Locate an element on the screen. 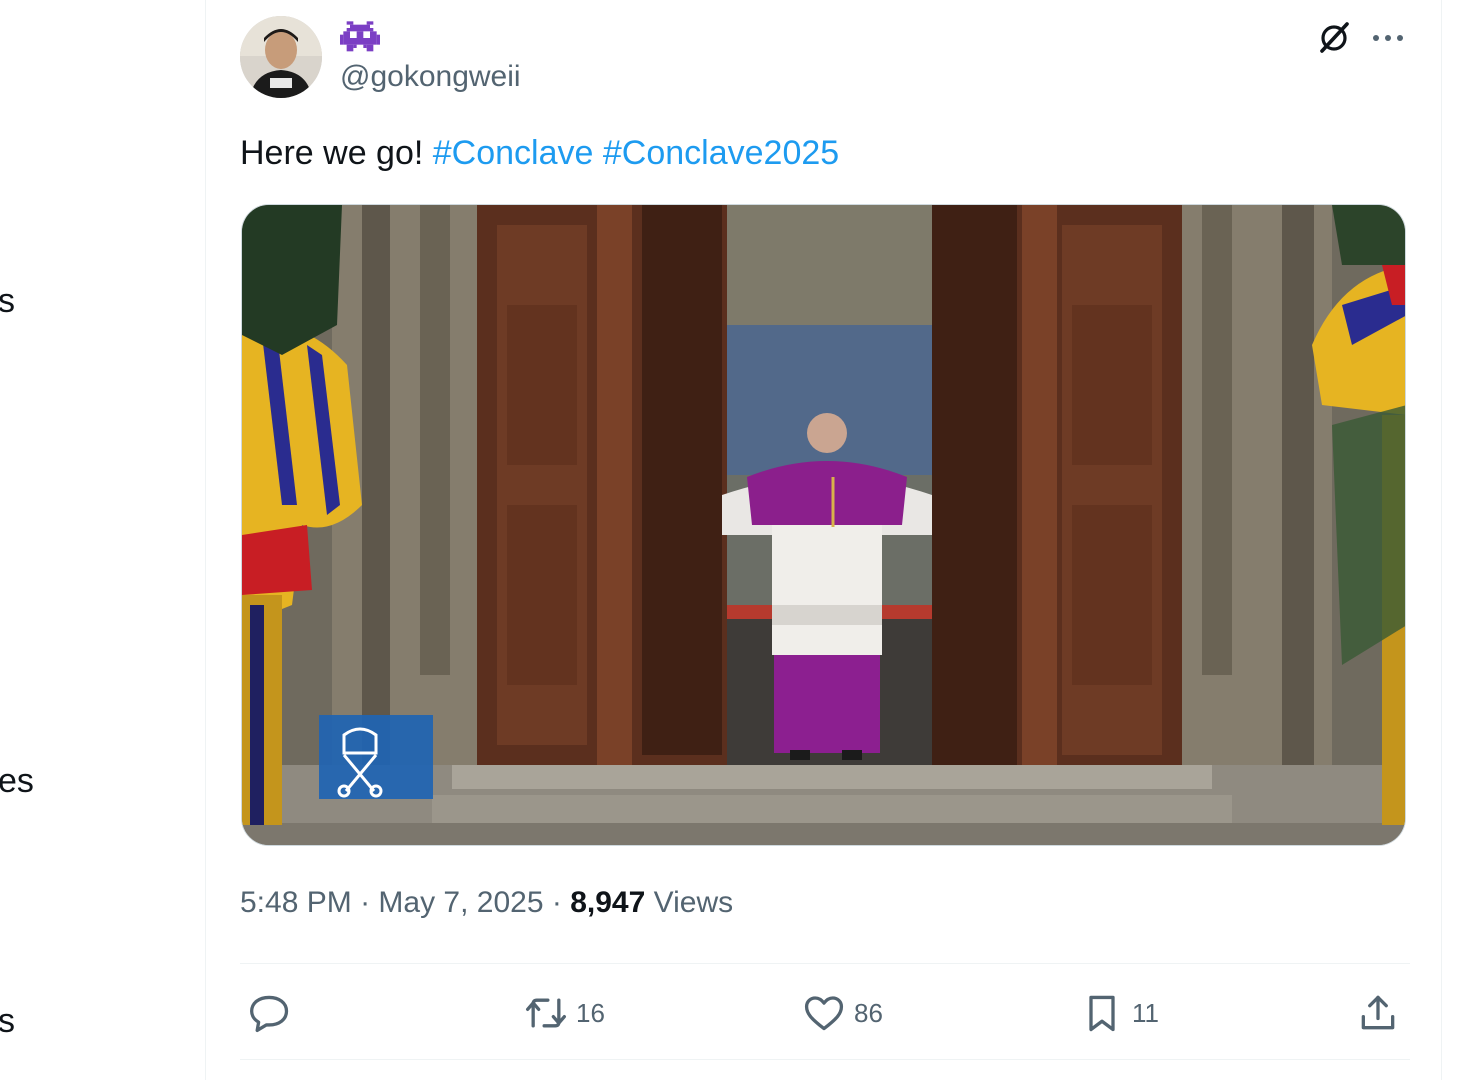 The width and height of the screenshot is (1476, 1080). reply-icon is located at coordinates (269, 1014).